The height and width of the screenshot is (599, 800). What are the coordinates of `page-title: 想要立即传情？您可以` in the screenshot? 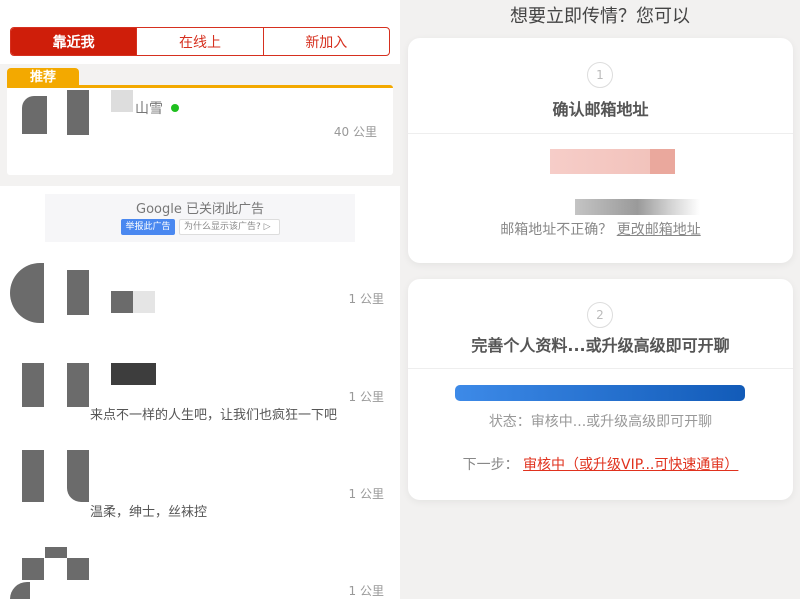 It's located at (600, 16).